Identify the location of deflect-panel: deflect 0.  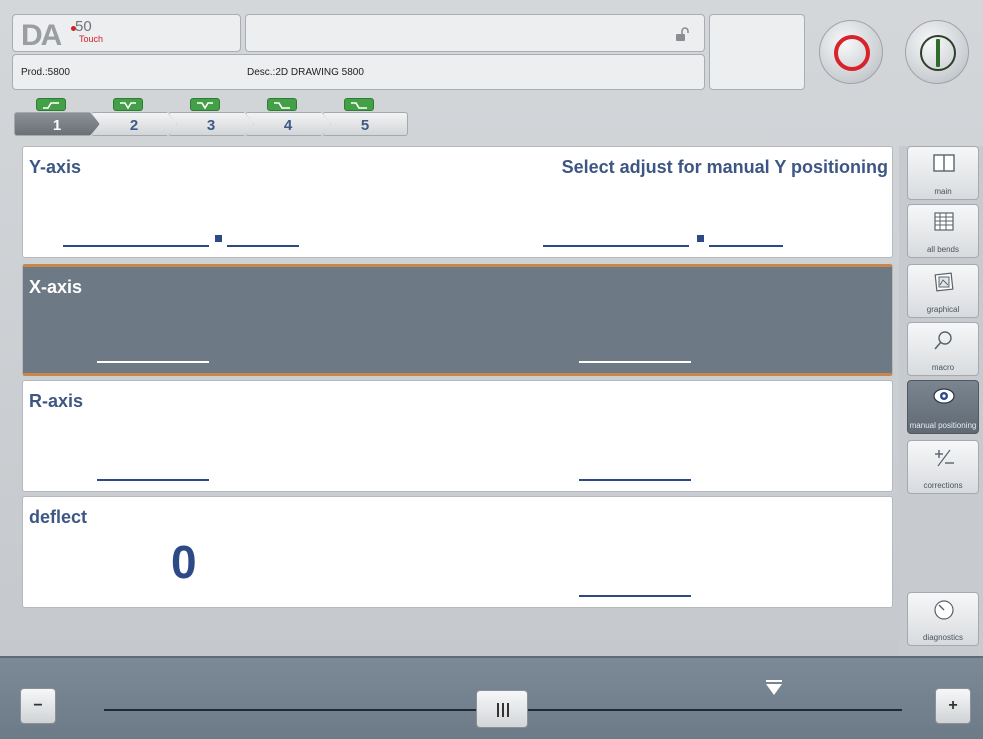
(457, 552).